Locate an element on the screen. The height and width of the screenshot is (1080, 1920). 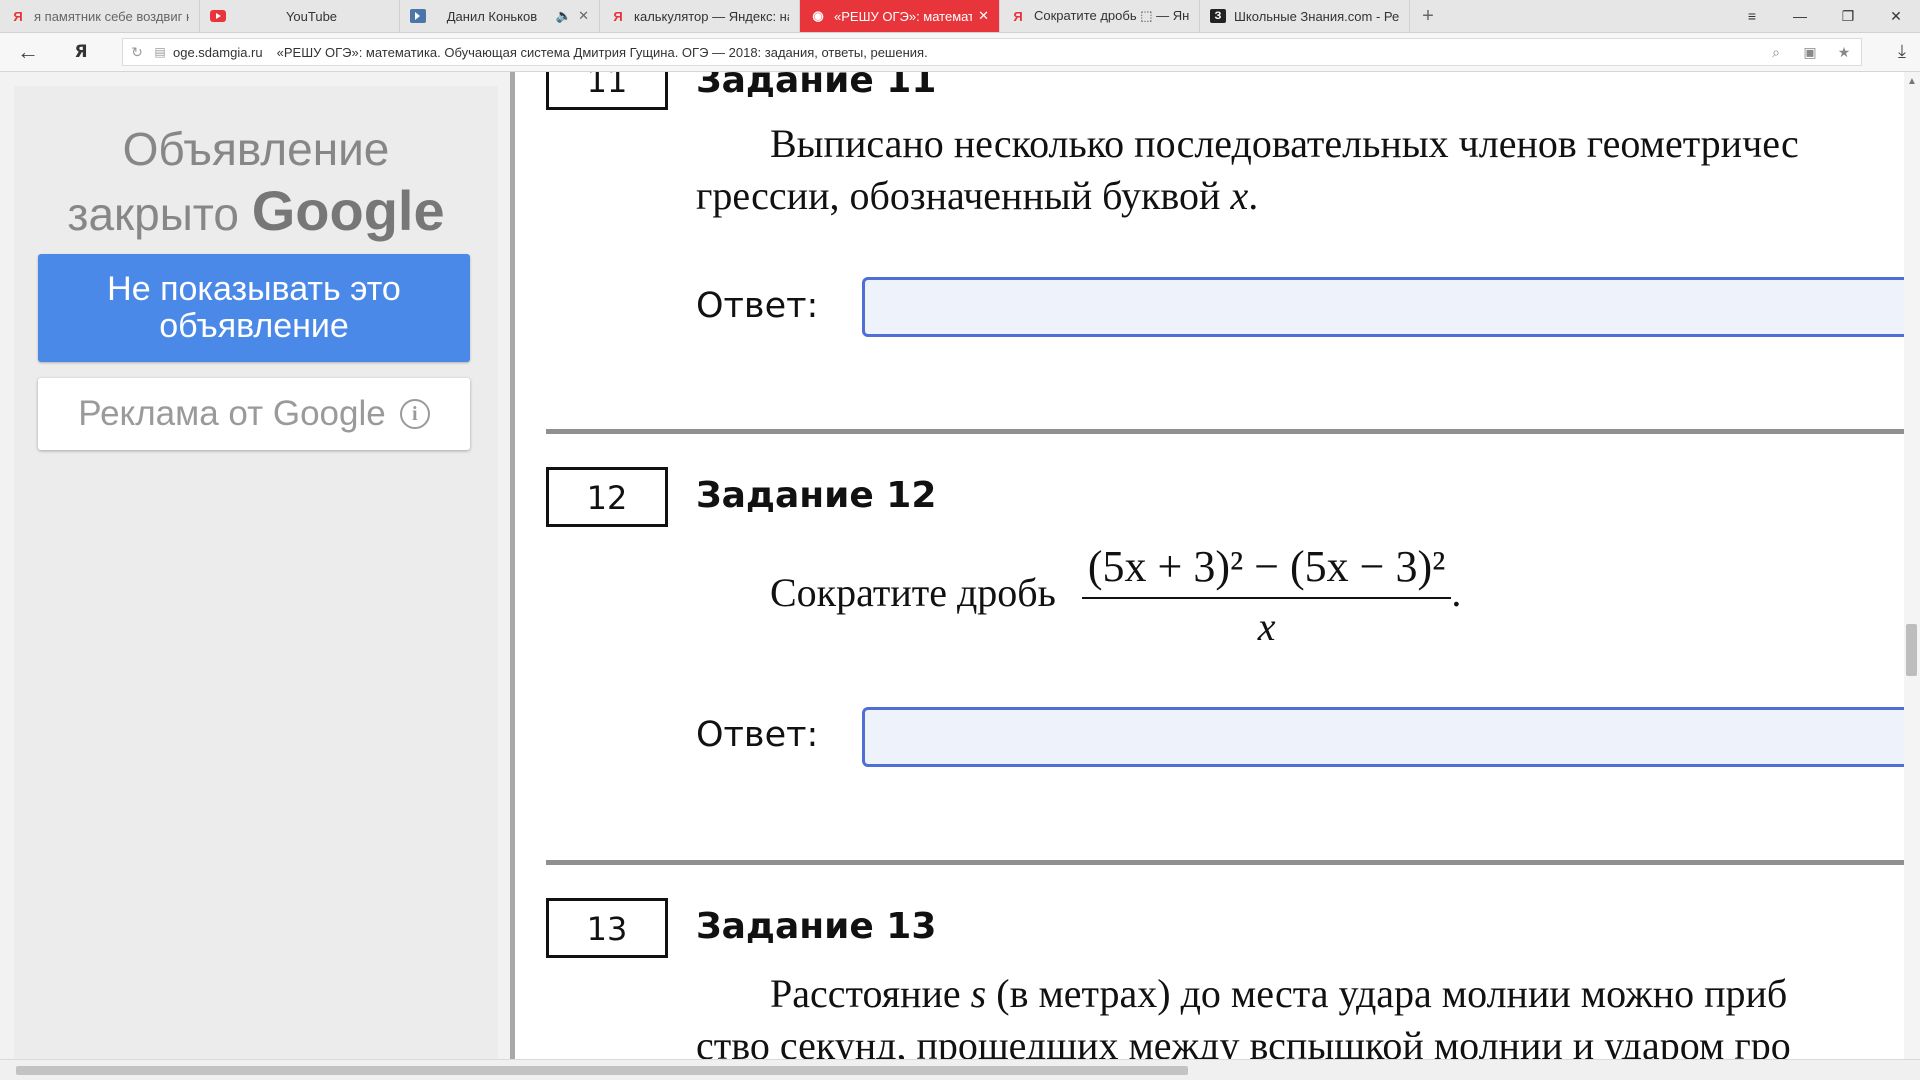
scroll-up-icon: ▲ is located at coordinates (1912, 81).